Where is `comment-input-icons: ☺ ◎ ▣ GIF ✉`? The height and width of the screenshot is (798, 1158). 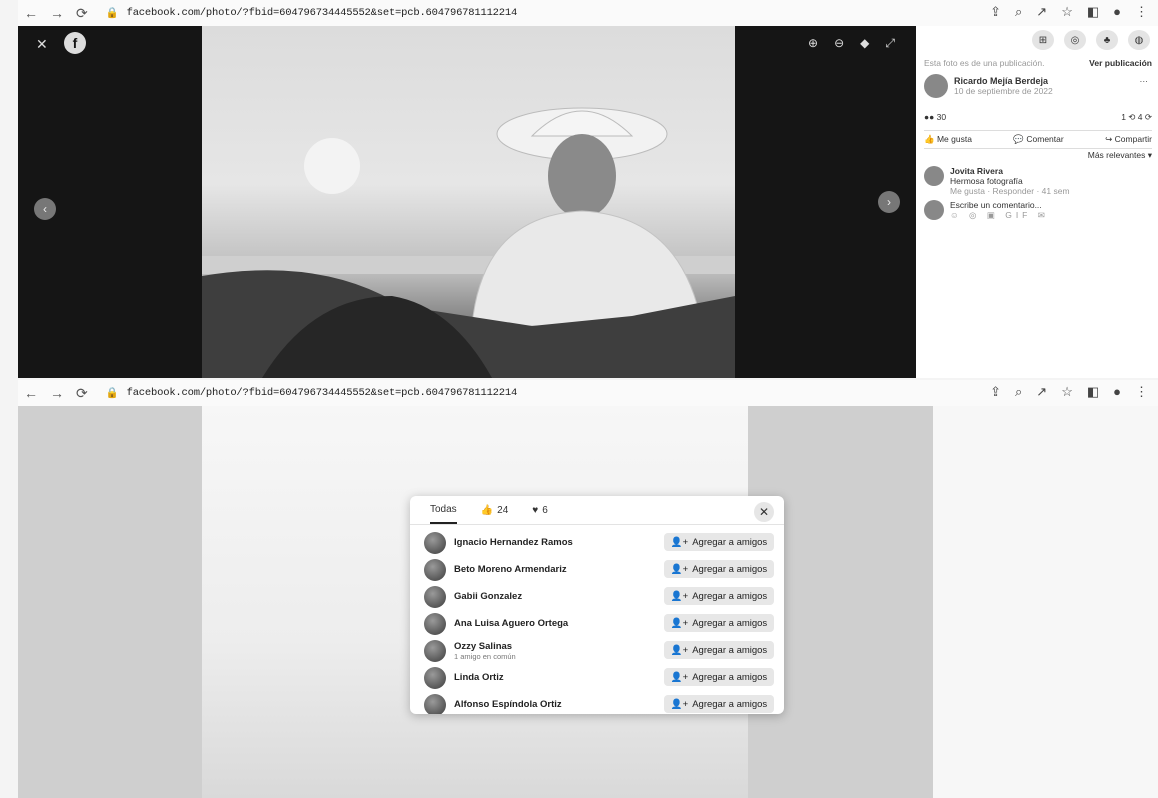
comment-input-icons: ☺ ◎ ▣ GIF ✉ is located at coordinates (1035, 215).